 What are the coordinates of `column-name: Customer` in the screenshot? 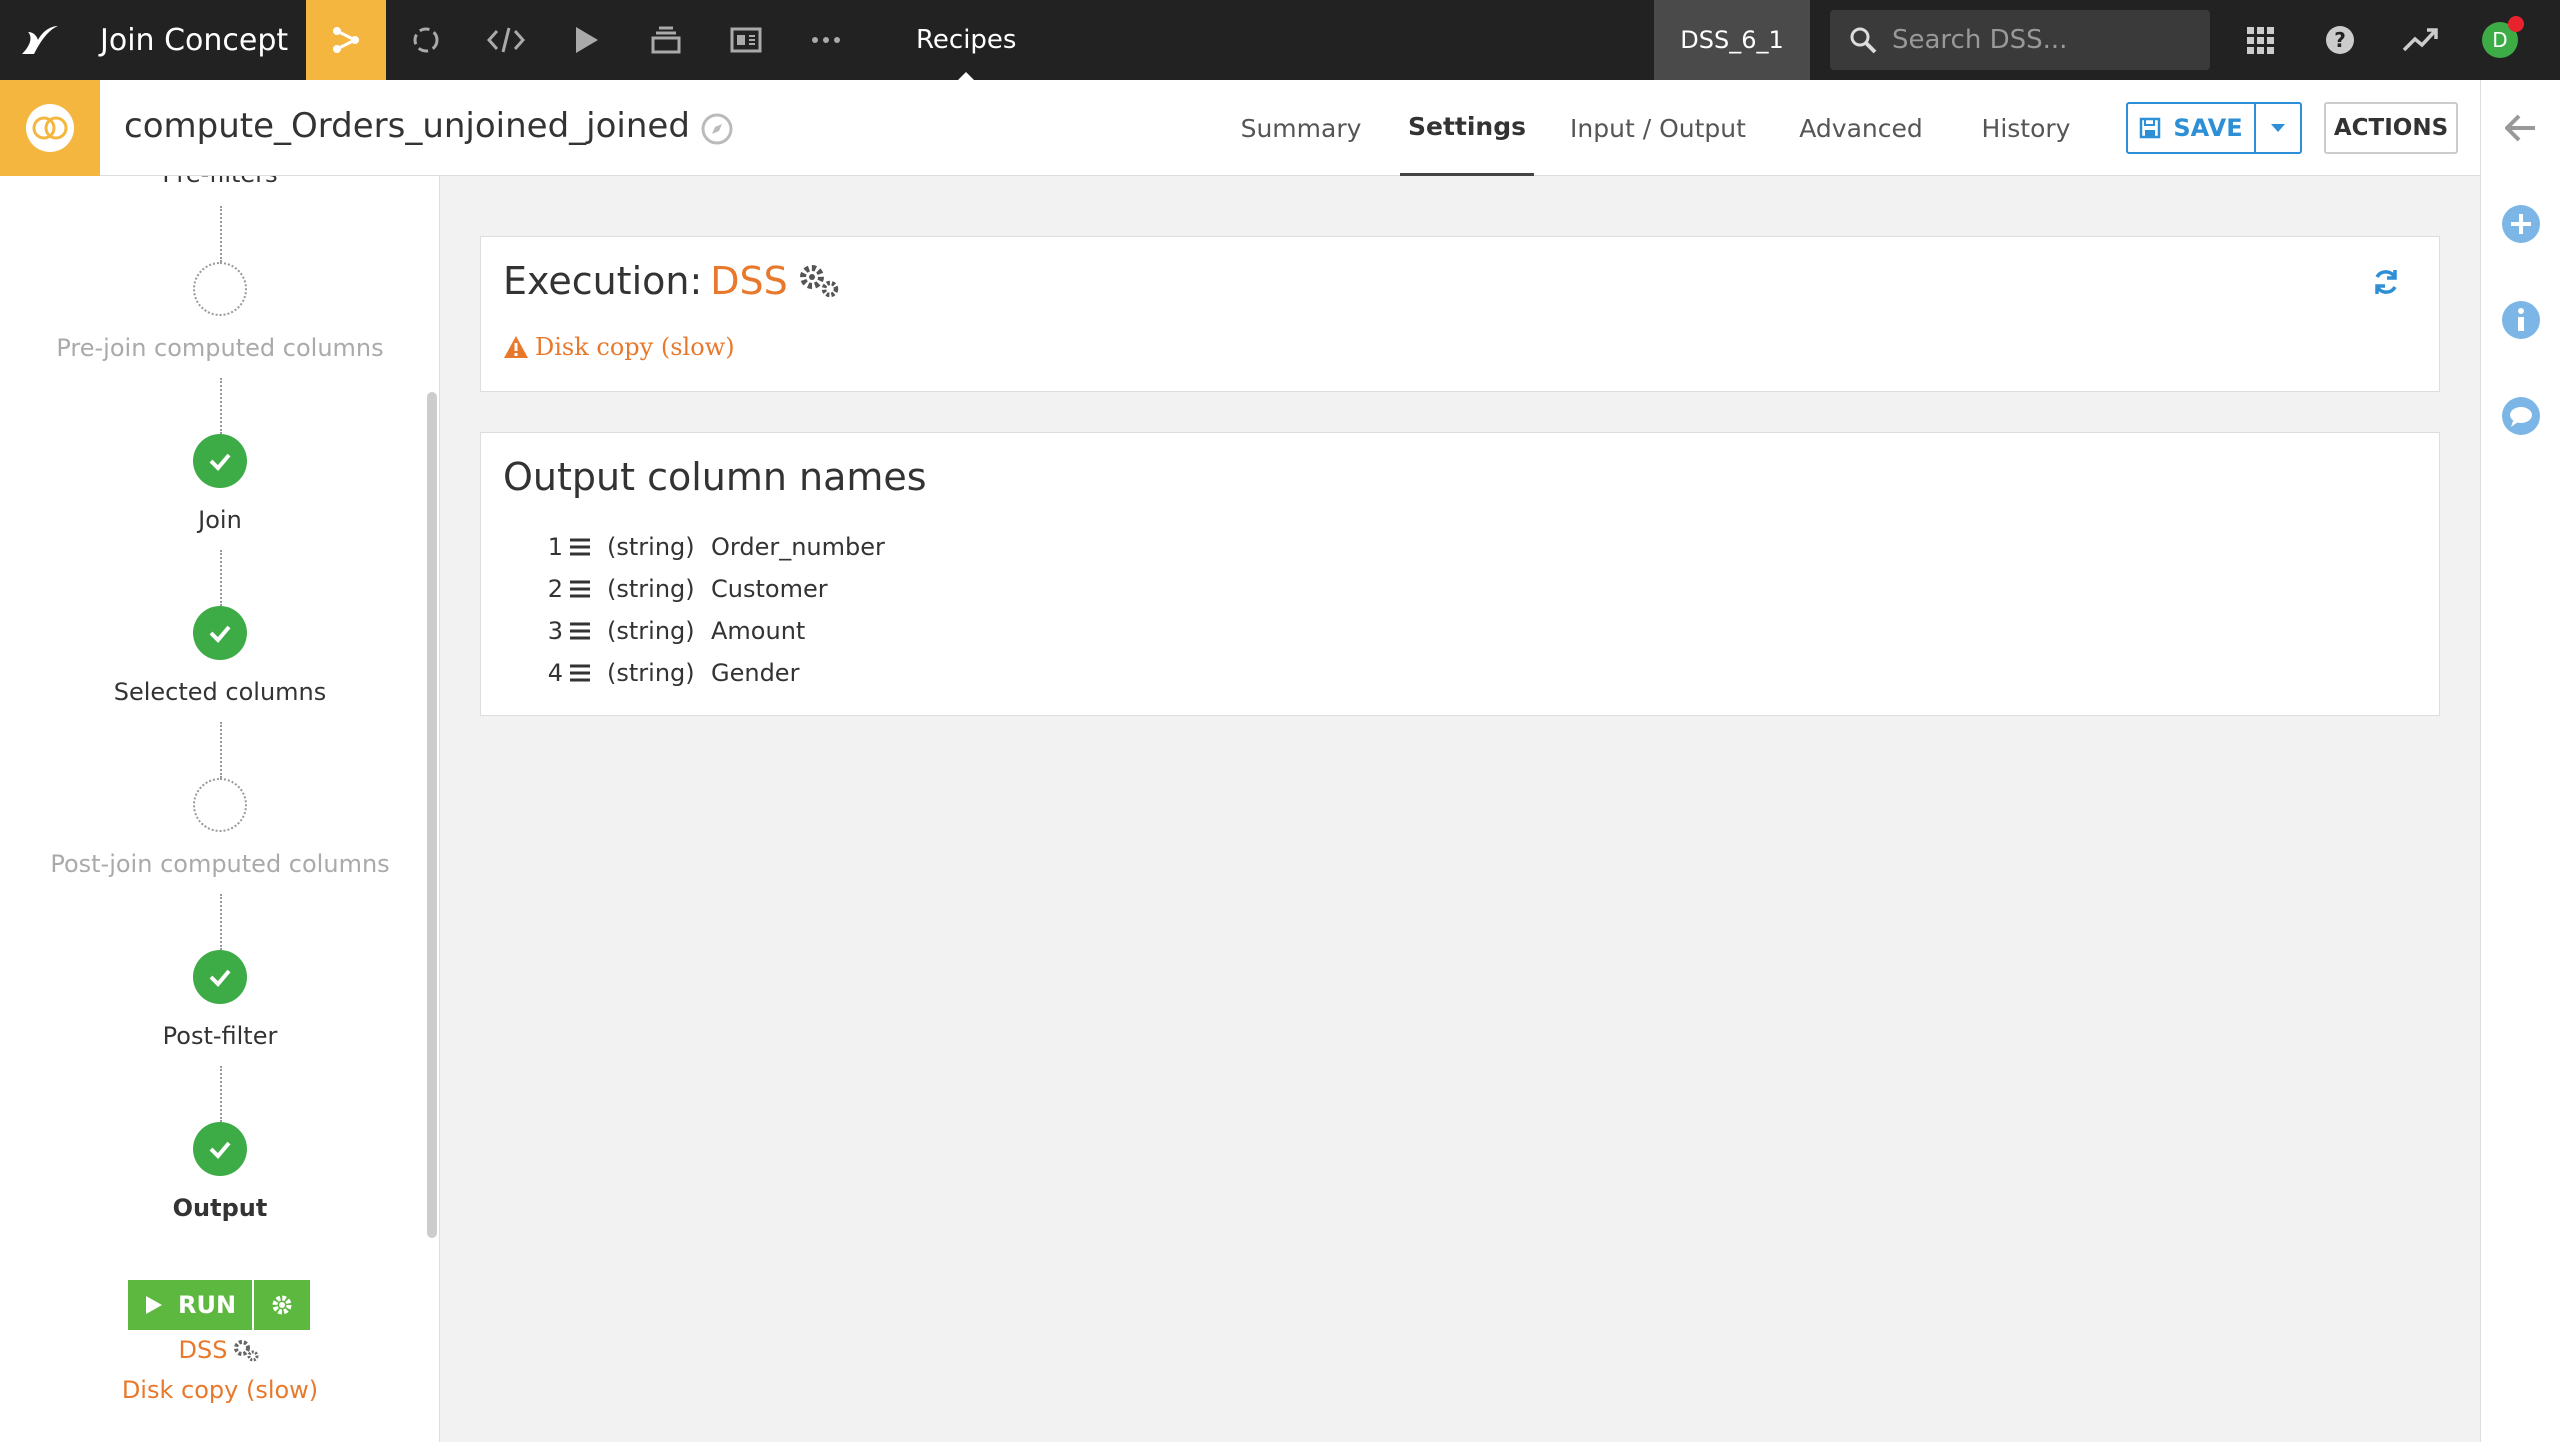 It's located at (769, 589).